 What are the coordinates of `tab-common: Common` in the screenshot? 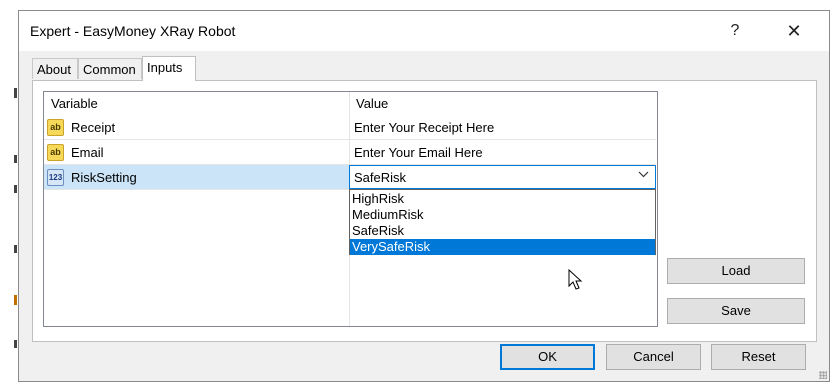 It's located at (110, 68).